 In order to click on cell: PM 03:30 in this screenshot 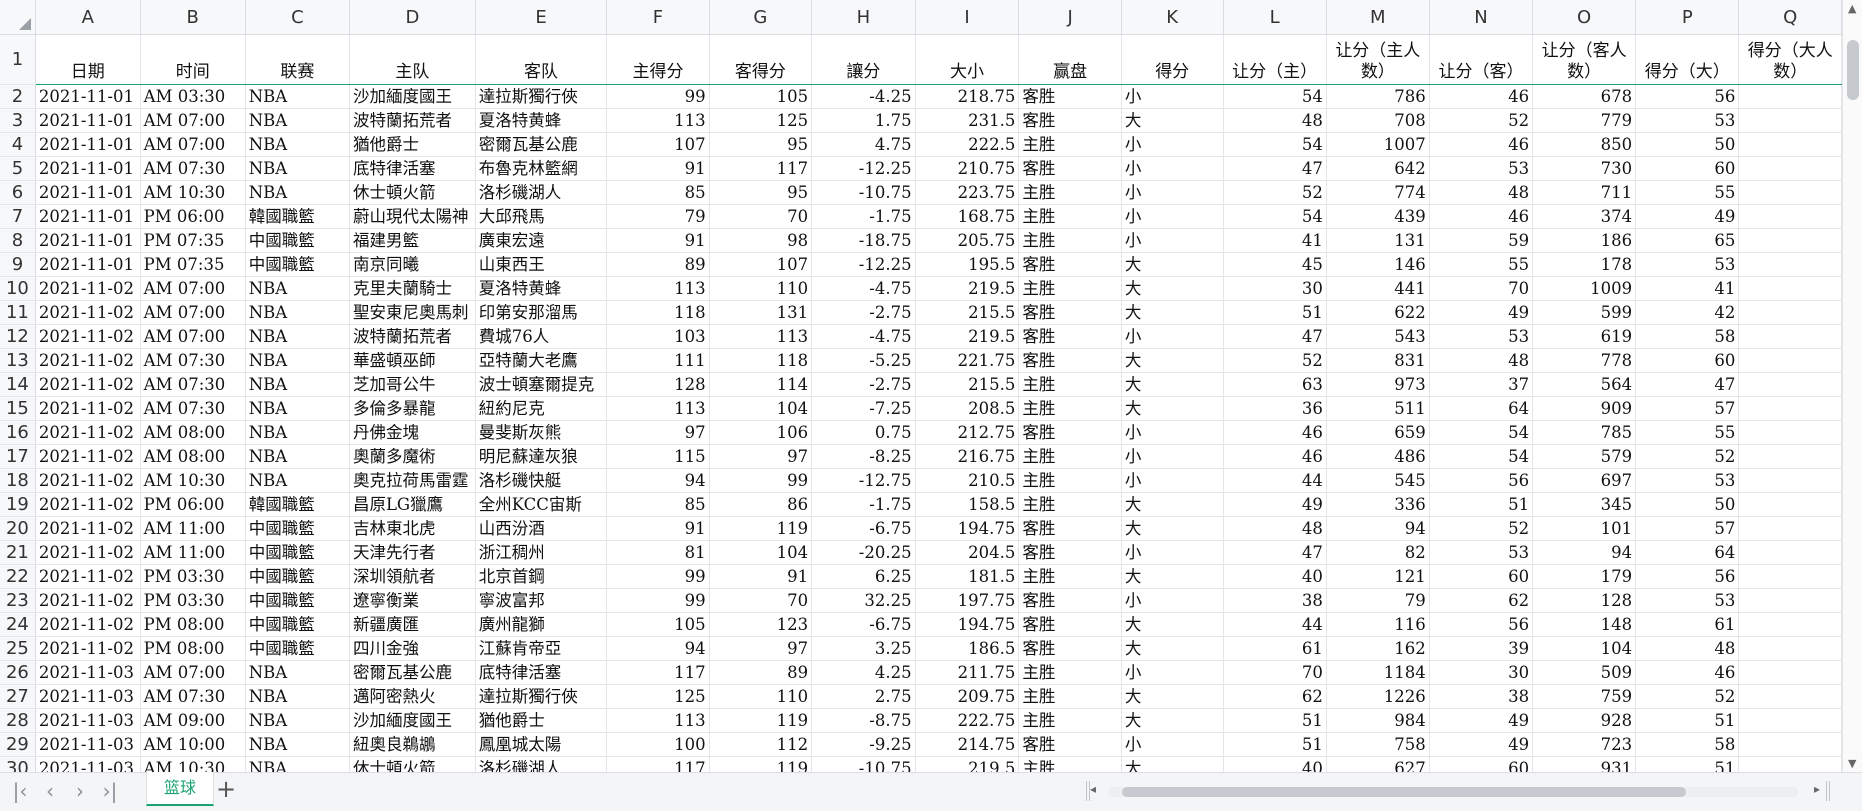, I will do `click(193, 576)`.